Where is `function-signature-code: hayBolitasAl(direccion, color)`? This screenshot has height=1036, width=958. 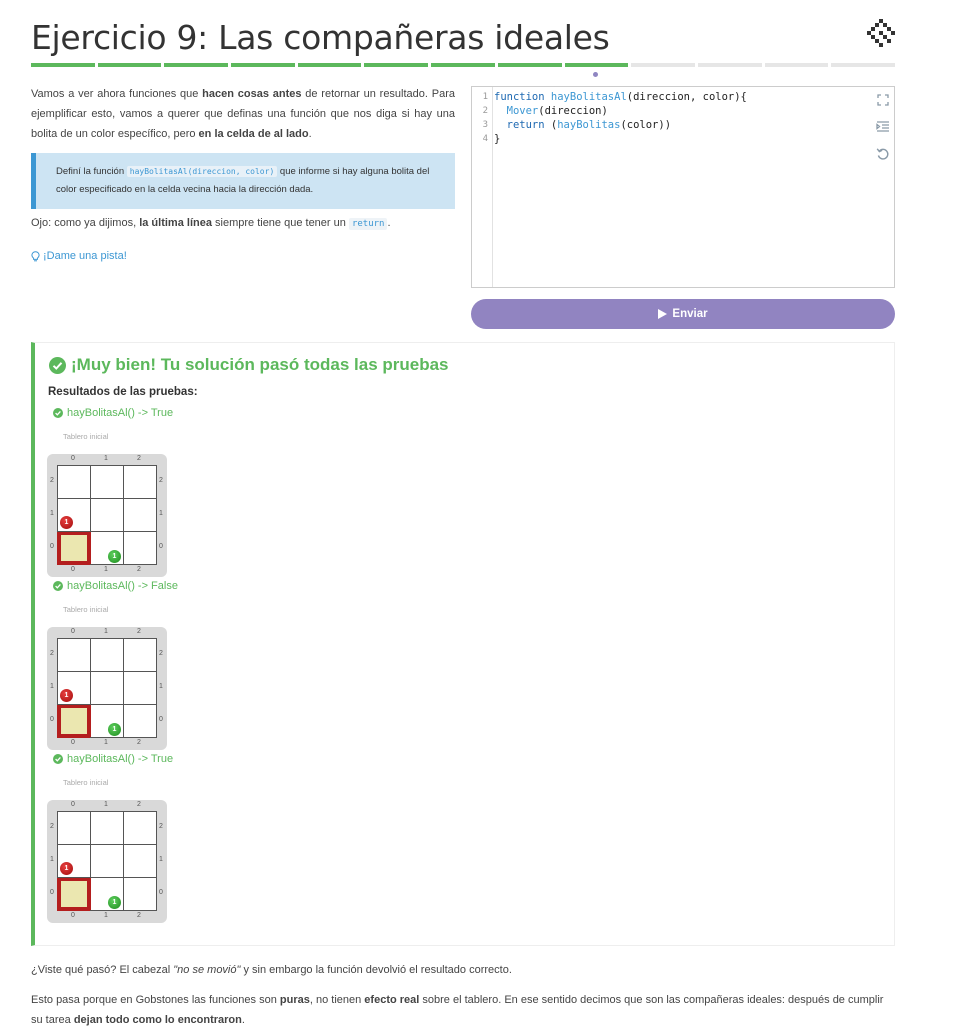 function-signature-code: hayBolitasAl(direccion, color) is located at coordinates (202, 171).